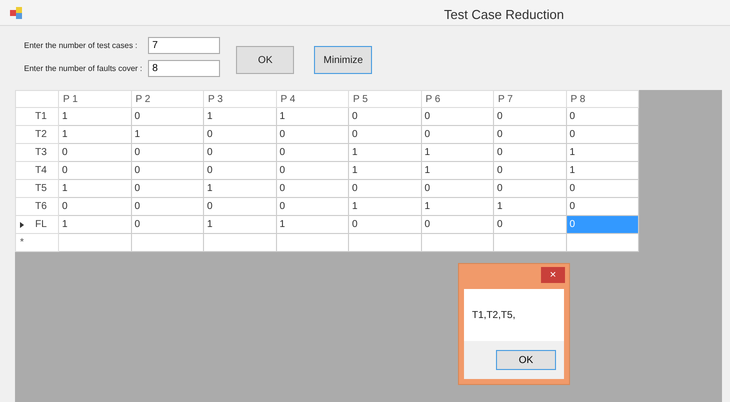 This screenshot has height=402, width=730. What do you see at coordinates (240, 99) in the screenshot?
I see `column-header: P 3` at bounding box center [240, 99].